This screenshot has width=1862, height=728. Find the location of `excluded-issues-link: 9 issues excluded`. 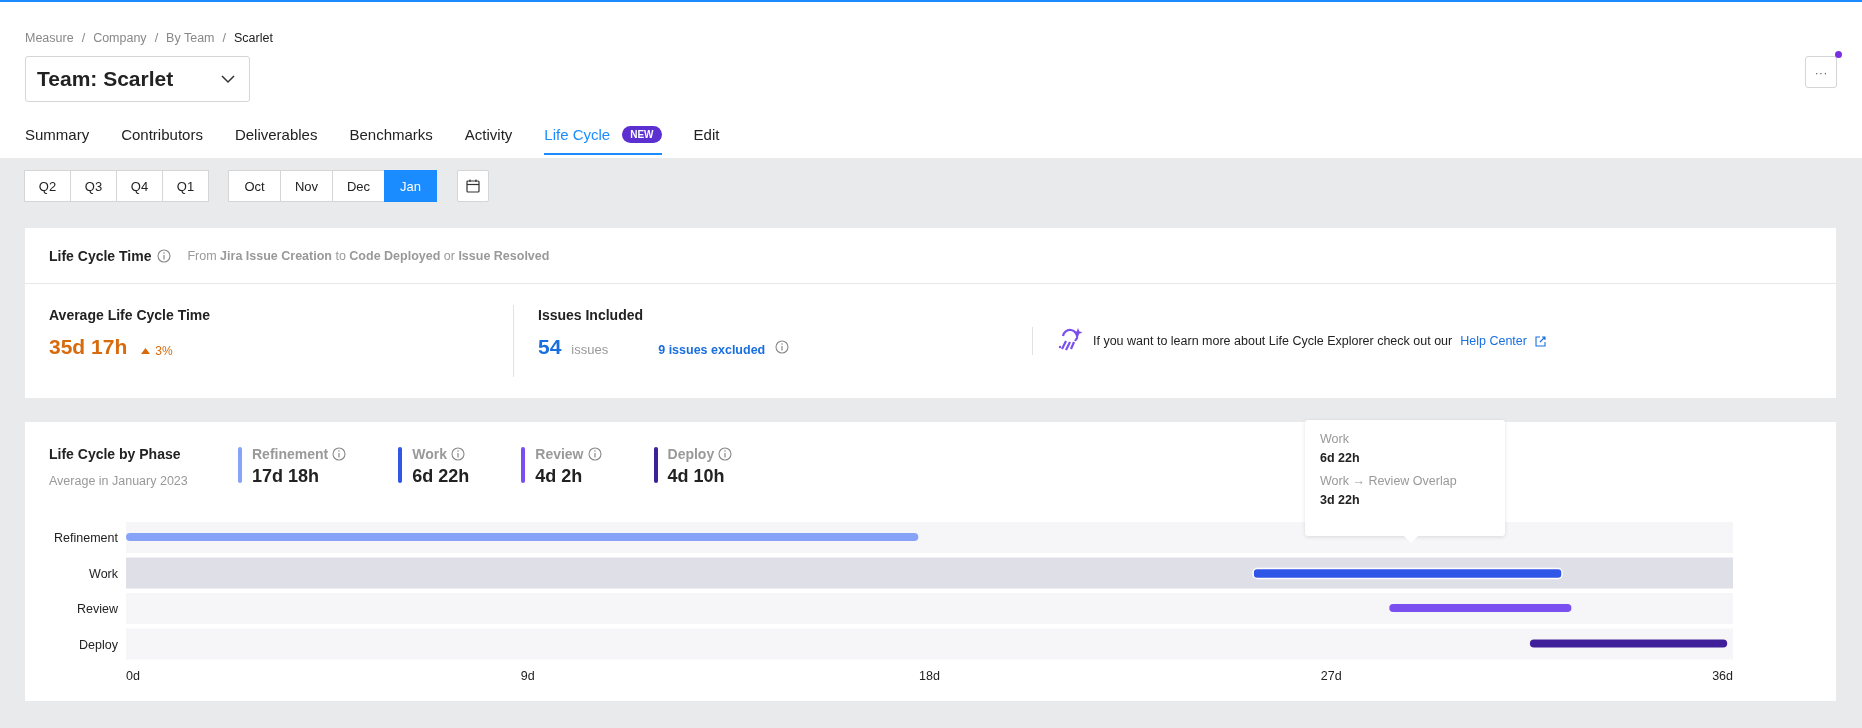

excluded-issues-link: 9 issues excluded is located at coordinates (712, 350).